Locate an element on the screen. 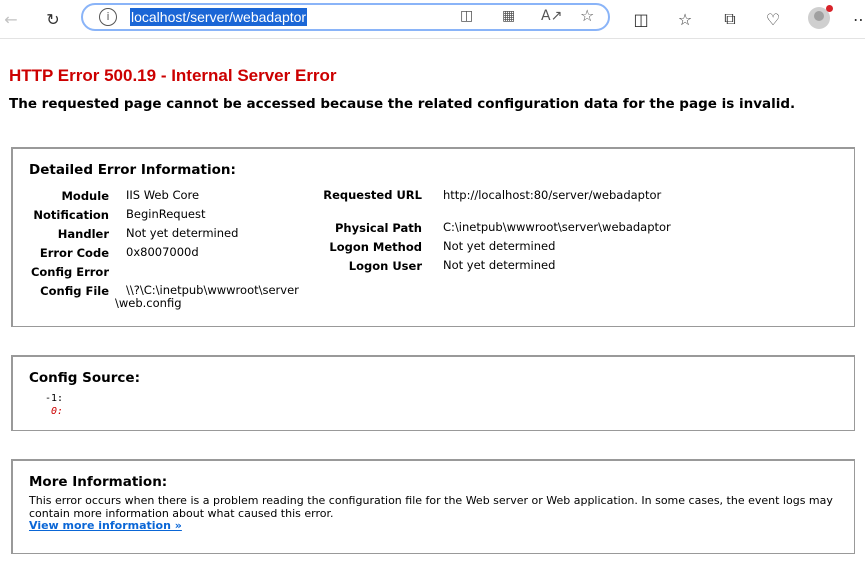 The width and height of the screenshot is (865, 563). label-logon-method: Logon Method is located at coordinates (375, 247).